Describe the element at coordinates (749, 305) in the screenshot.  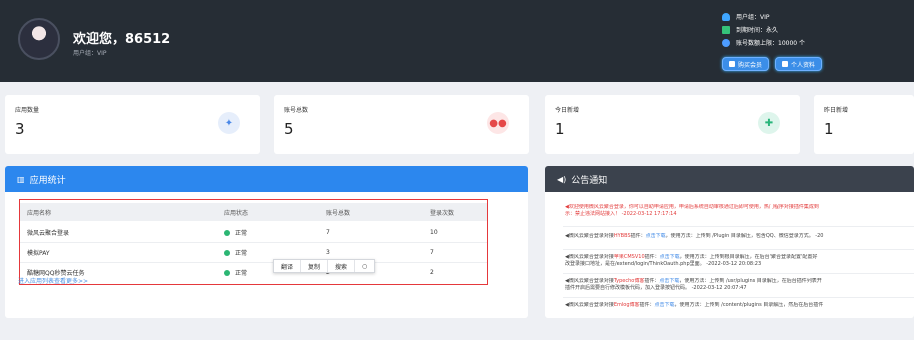
I see `notice-rest: ，使用方法：上传到 /content/plugins 目录解压，然后在后台插件` at that location.